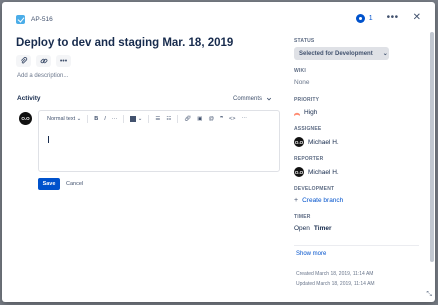 Image resolution: width=438 pixels, height=305 pixels. I want to click on priority-label: PRIORITY, so click(307, 100).